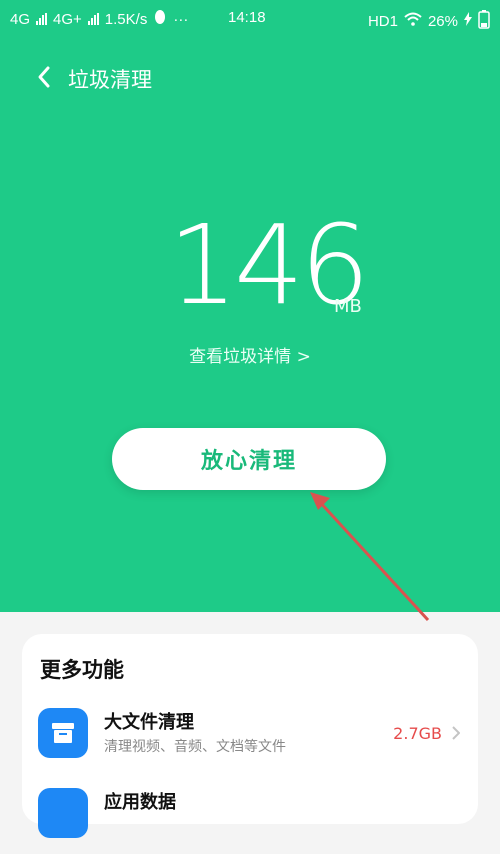  I want to click on qq-icon, so click(160, 19).